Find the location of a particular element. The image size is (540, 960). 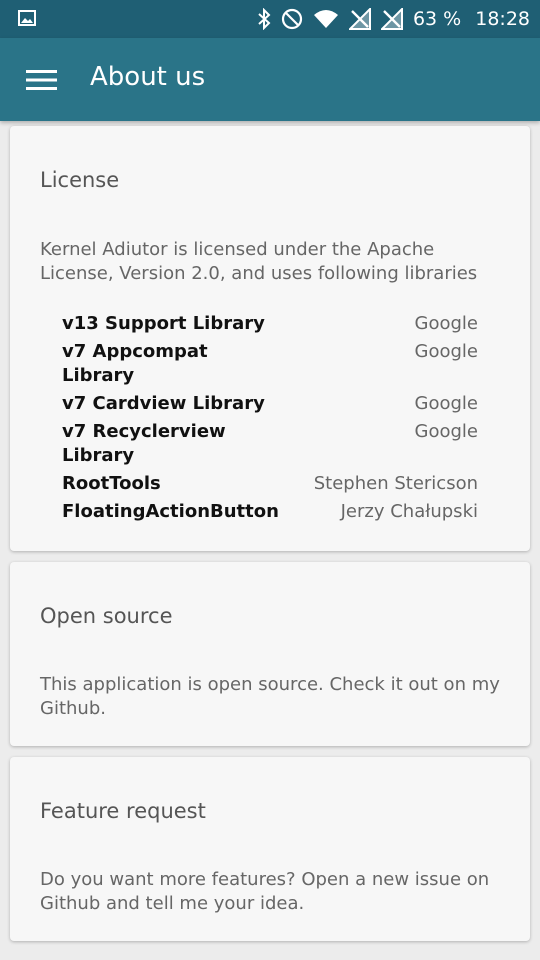

status-icons: 63 % 18:28 is located at coordinates (393, 19).